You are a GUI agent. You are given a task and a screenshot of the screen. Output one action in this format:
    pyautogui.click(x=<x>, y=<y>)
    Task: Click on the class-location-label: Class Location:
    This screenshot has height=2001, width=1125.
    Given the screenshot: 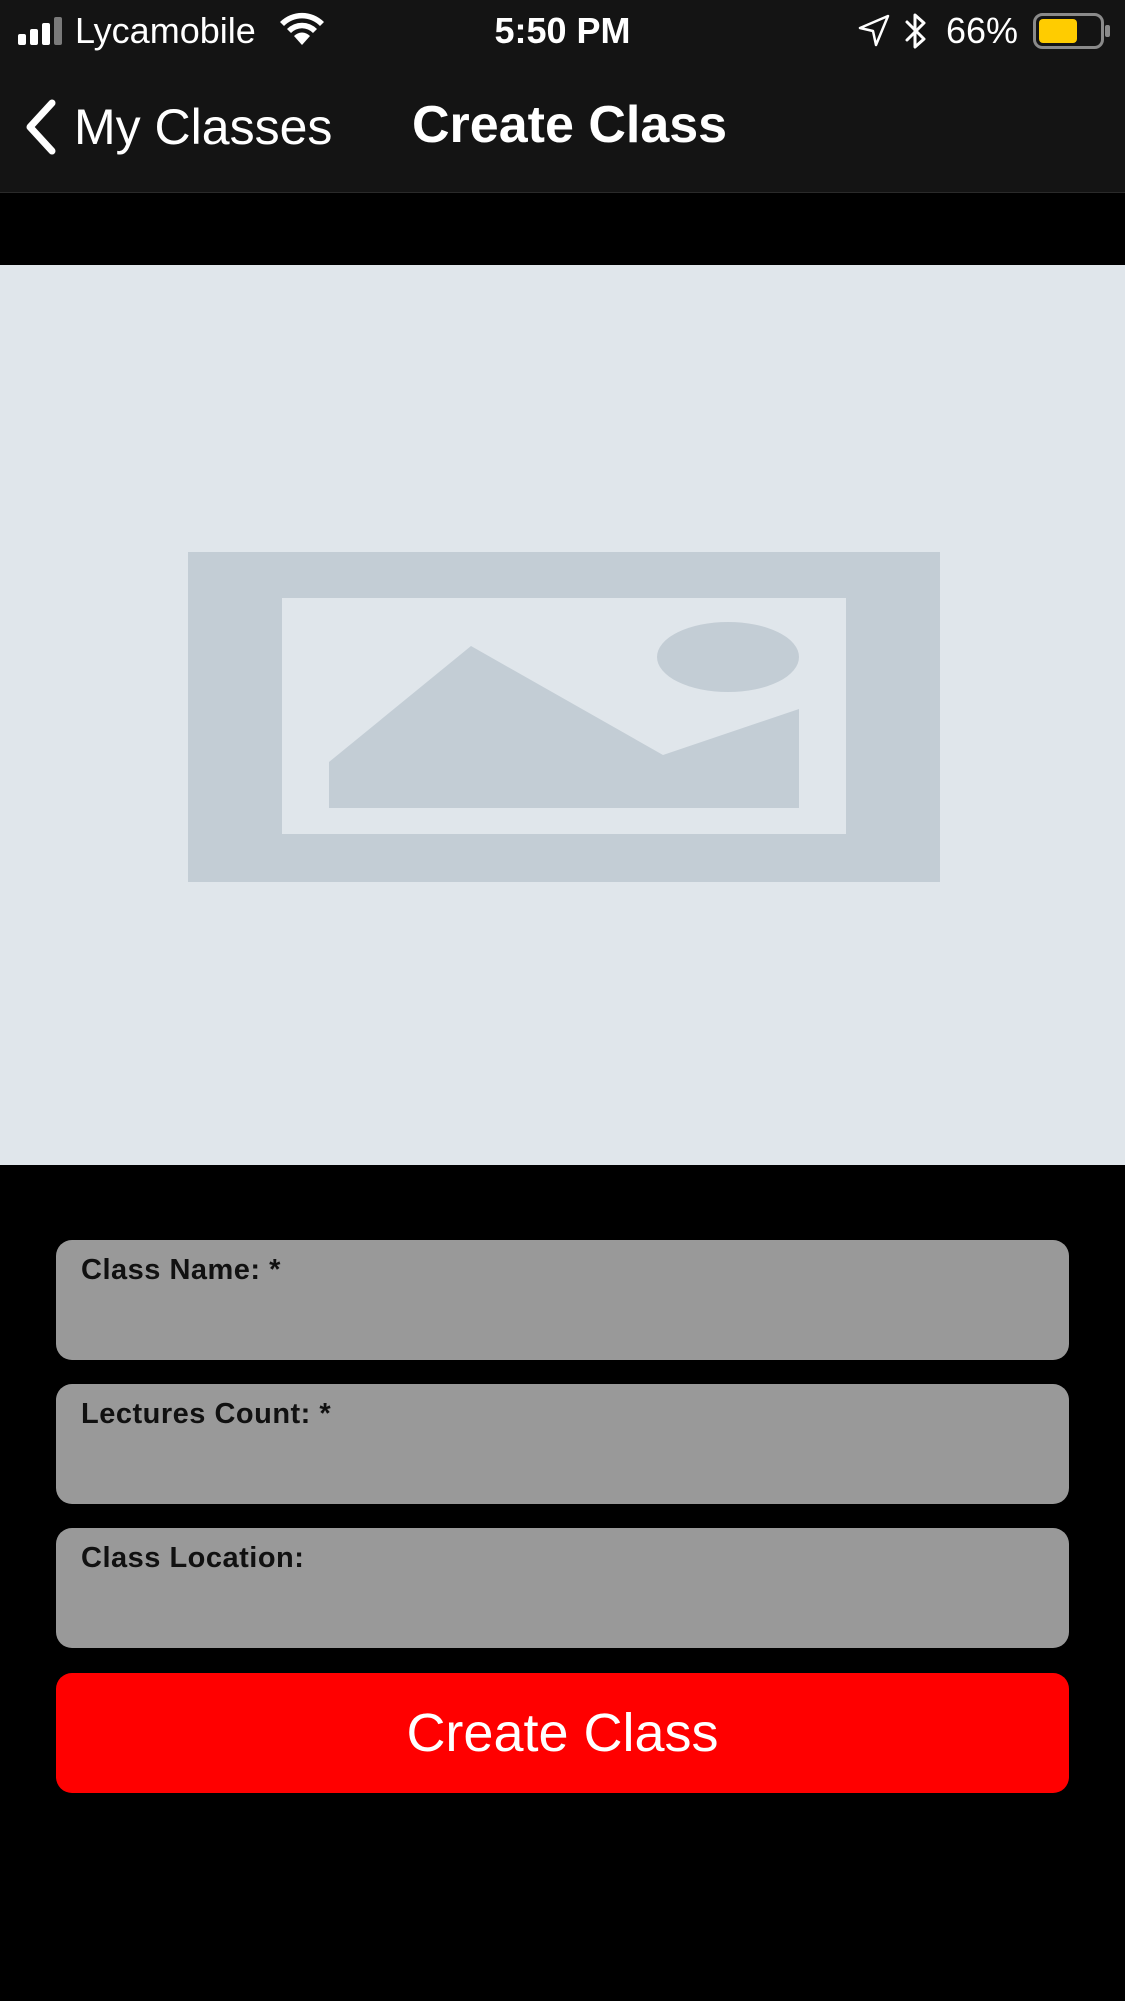 What is the action you would take?
    pyautogui.click(x=193, y=1558)
    